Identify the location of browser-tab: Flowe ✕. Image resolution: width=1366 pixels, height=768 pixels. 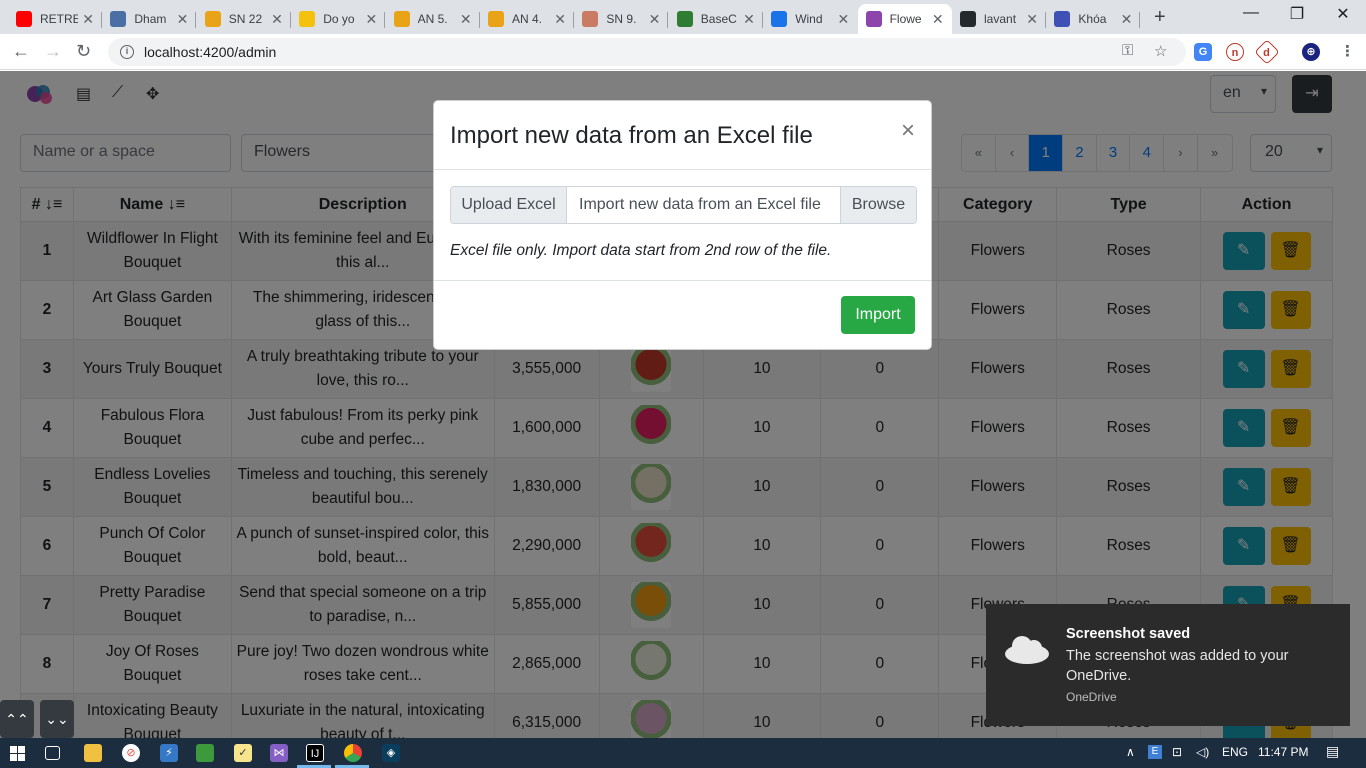
(904, 19).